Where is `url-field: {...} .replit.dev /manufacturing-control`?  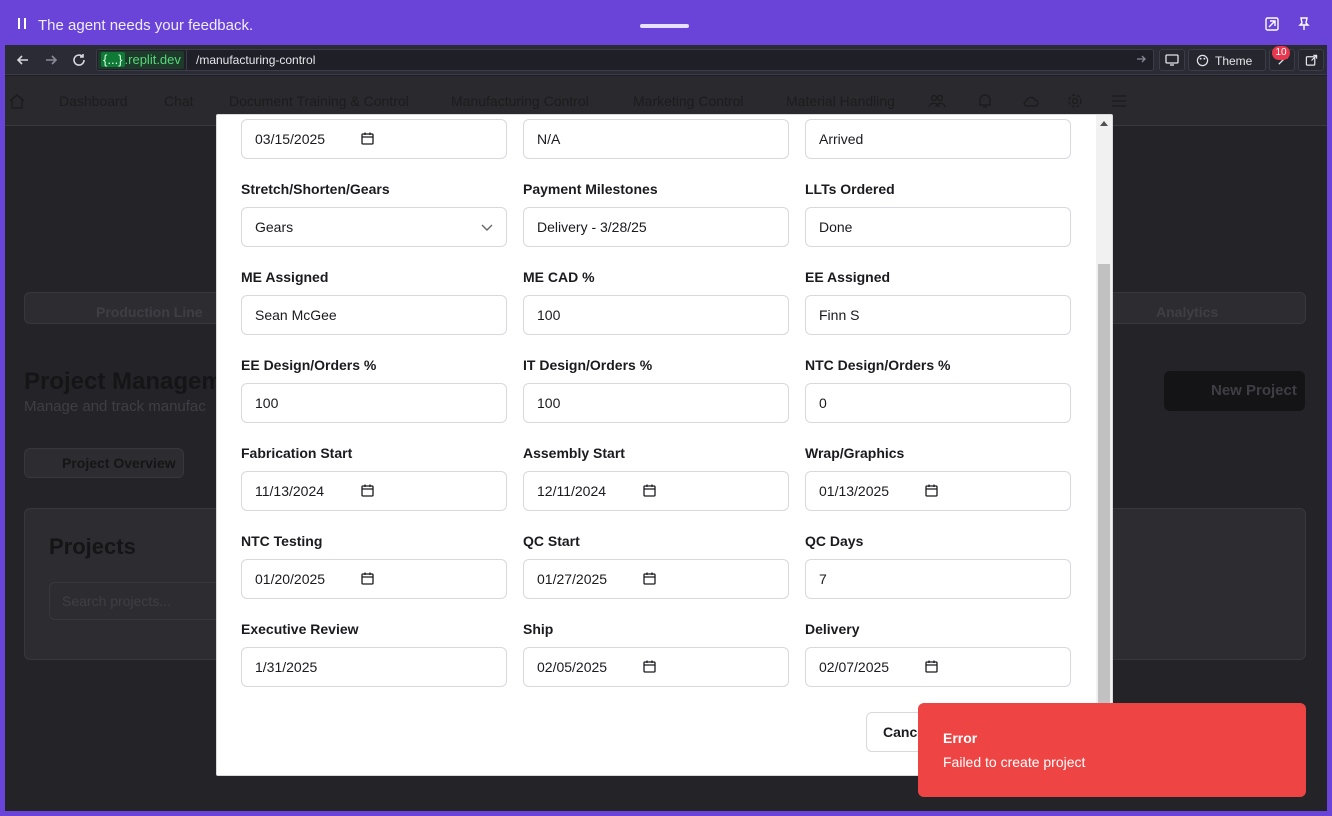
url-field: {...} .replit.dev /manufacturing-control is located at coordinates (625, 60).